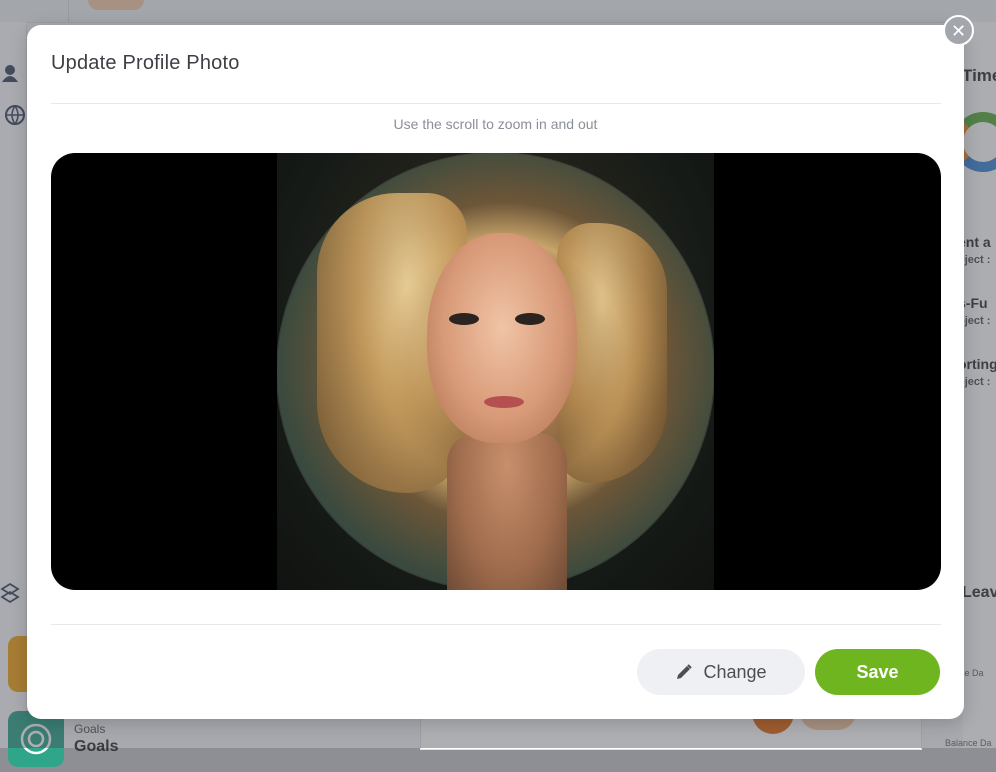 This screenshot has width=996, height=772. Describe the element at coordinates (685, 671) in the screenshot. I see `pencil-icon` at that location.